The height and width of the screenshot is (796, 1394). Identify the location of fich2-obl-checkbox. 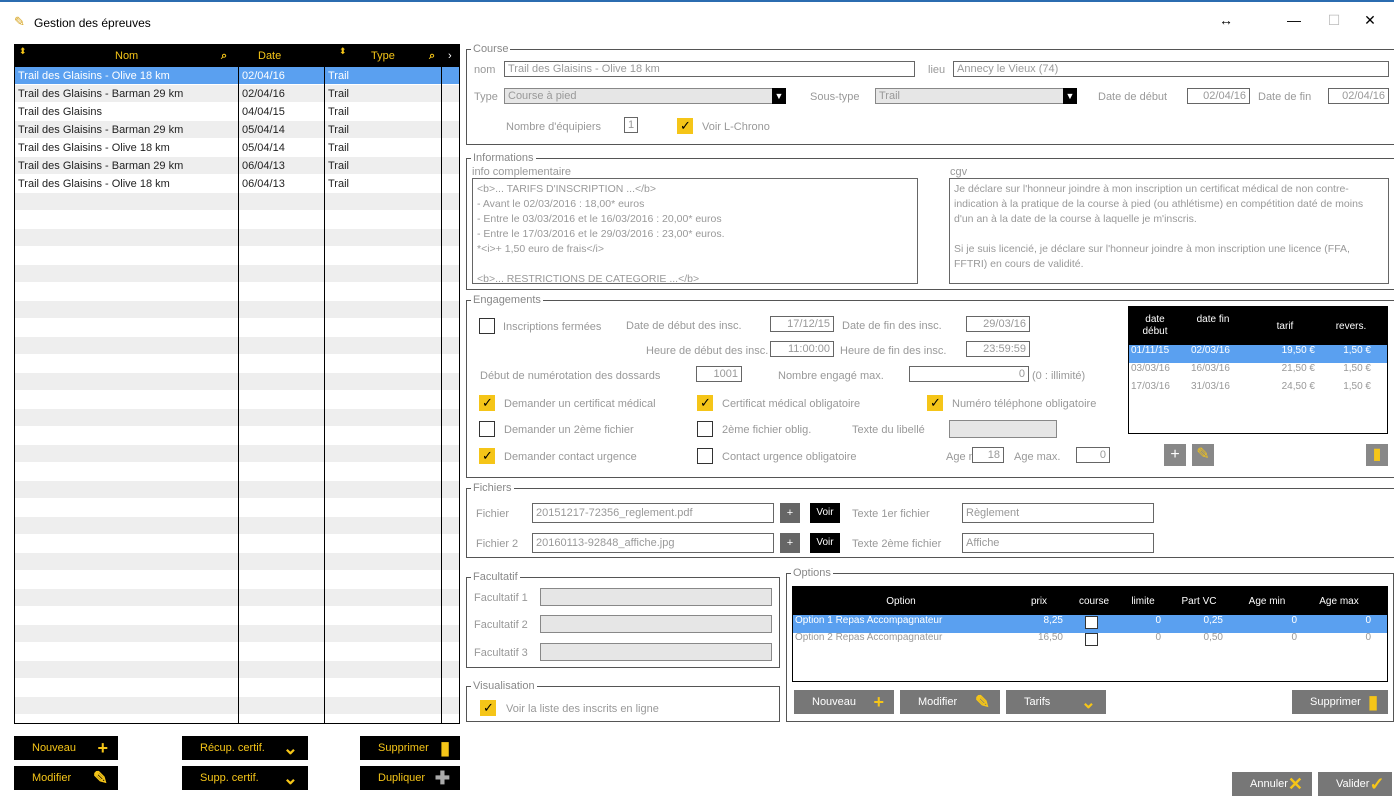
(705, 429).